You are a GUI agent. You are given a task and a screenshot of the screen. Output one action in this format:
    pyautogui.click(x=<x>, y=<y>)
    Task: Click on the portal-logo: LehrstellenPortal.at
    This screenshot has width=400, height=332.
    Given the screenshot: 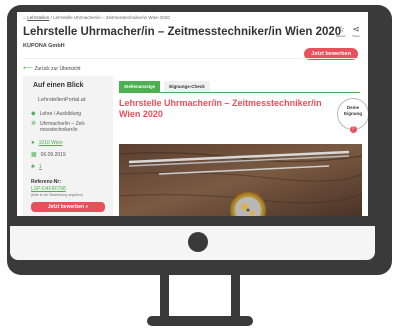 What is the action you would take?
    pyautogui.click(x=62, y=100)
    